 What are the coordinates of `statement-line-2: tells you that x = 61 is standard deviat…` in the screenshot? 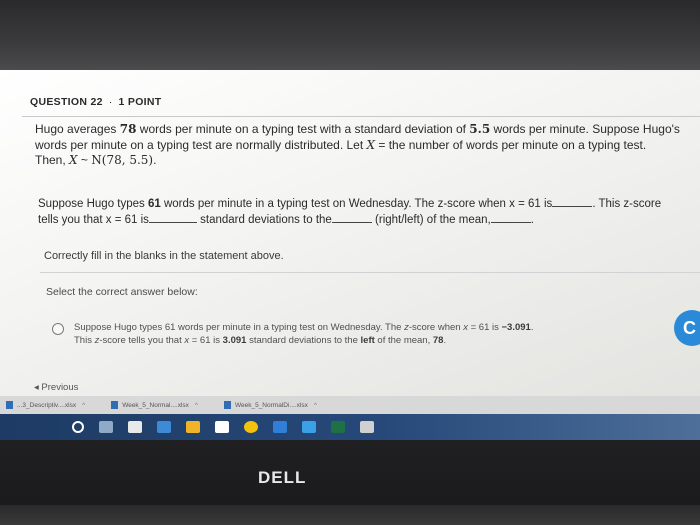 It's located at (369, 220).